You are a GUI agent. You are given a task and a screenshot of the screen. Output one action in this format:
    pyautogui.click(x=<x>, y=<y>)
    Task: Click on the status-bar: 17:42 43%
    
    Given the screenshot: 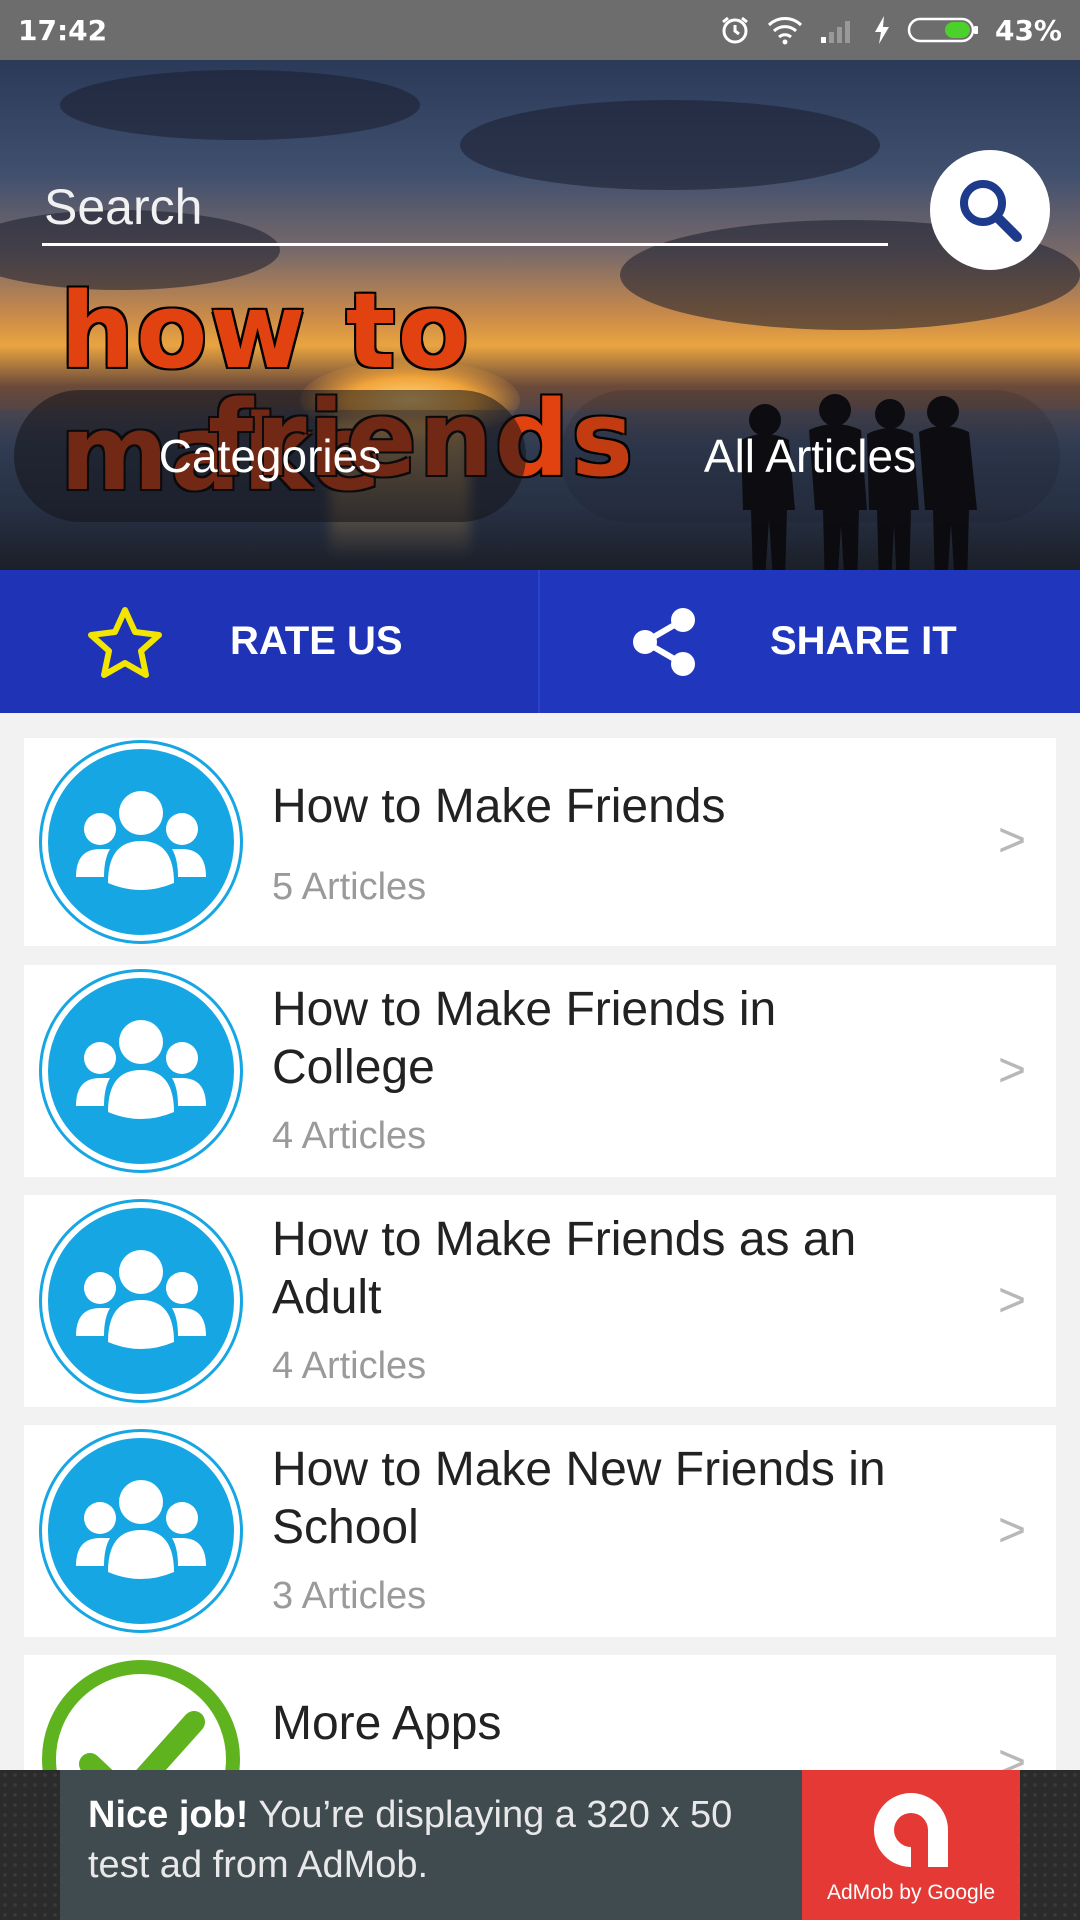 What is the action you would take?
    pyautogui.click(x=540, y=30)
    